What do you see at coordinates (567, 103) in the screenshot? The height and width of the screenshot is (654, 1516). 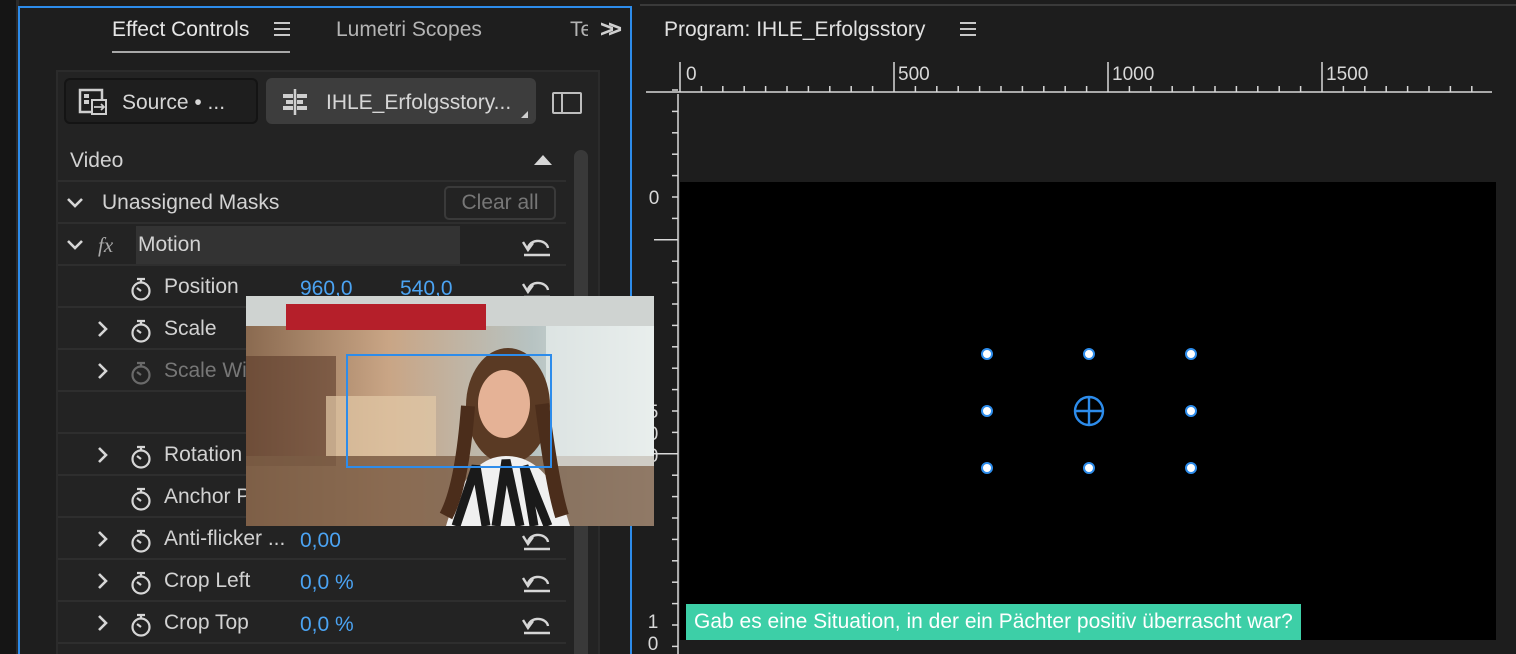 I see `timeline-view-toggle-icon` at bounding box center [567, 103].